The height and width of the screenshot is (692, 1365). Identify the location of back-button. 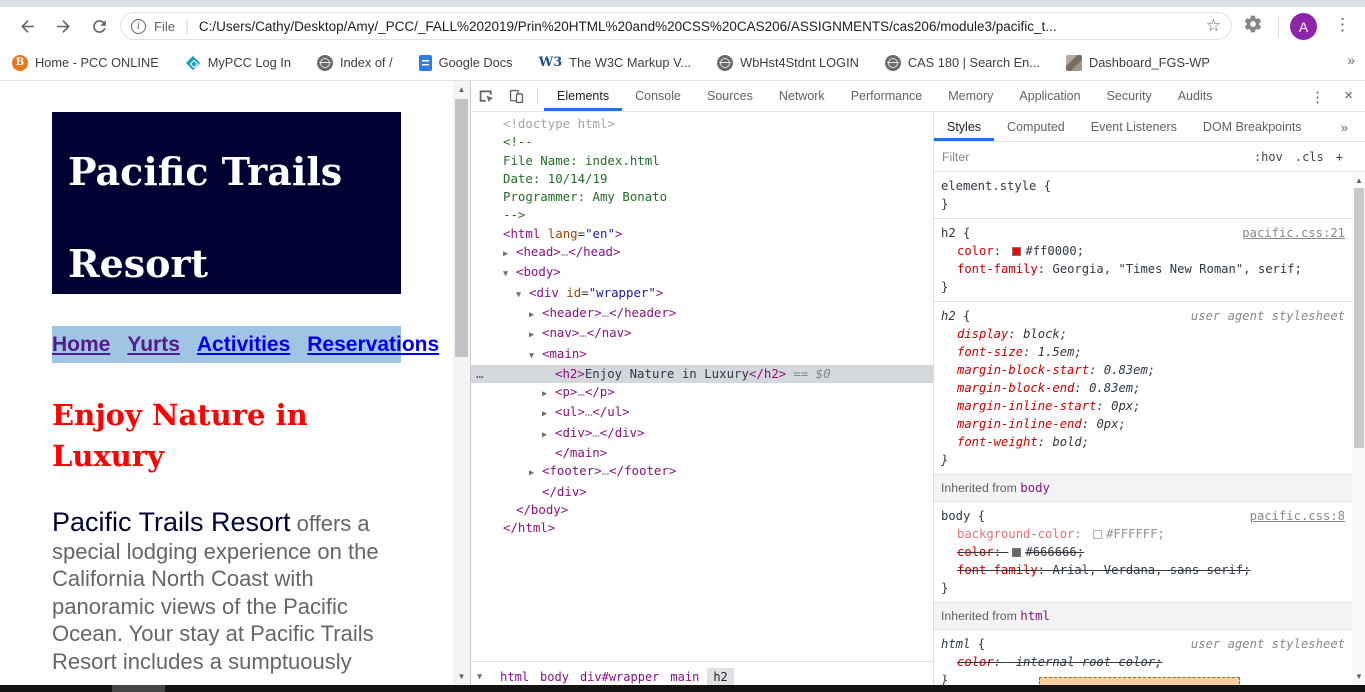
(27, 26).